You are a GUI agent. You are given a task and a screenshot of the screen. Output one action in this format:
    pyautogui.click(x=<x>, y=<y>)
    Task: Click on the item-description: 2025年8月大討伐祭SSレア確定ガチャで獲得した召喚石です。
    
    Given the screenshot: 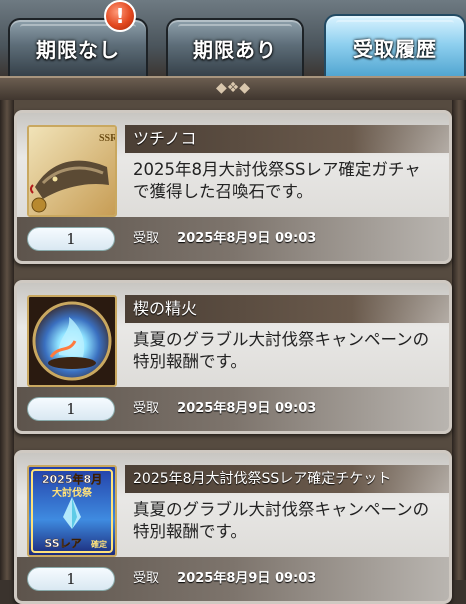 What is the action you would take?
    pyautogui.click(x=277, y=180)
    